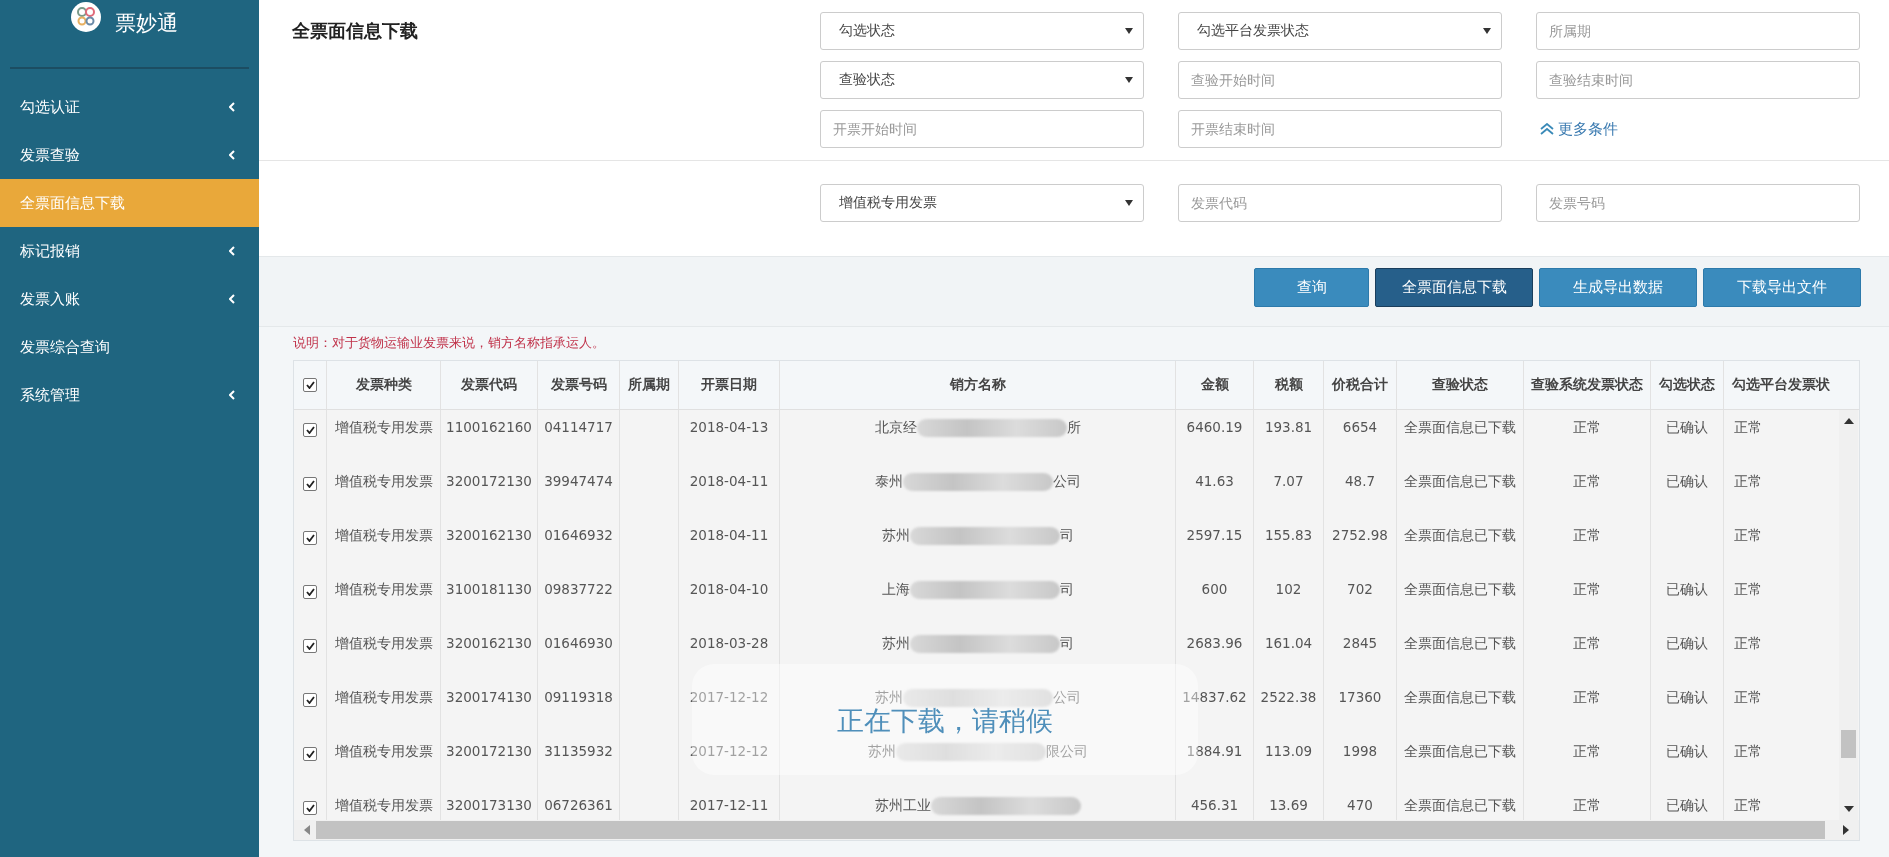 This screenshot has height=857, width=1889. Describe the element at coordinates (1848, 744) in the screenshot. I see `scroll-thumb` at that location.